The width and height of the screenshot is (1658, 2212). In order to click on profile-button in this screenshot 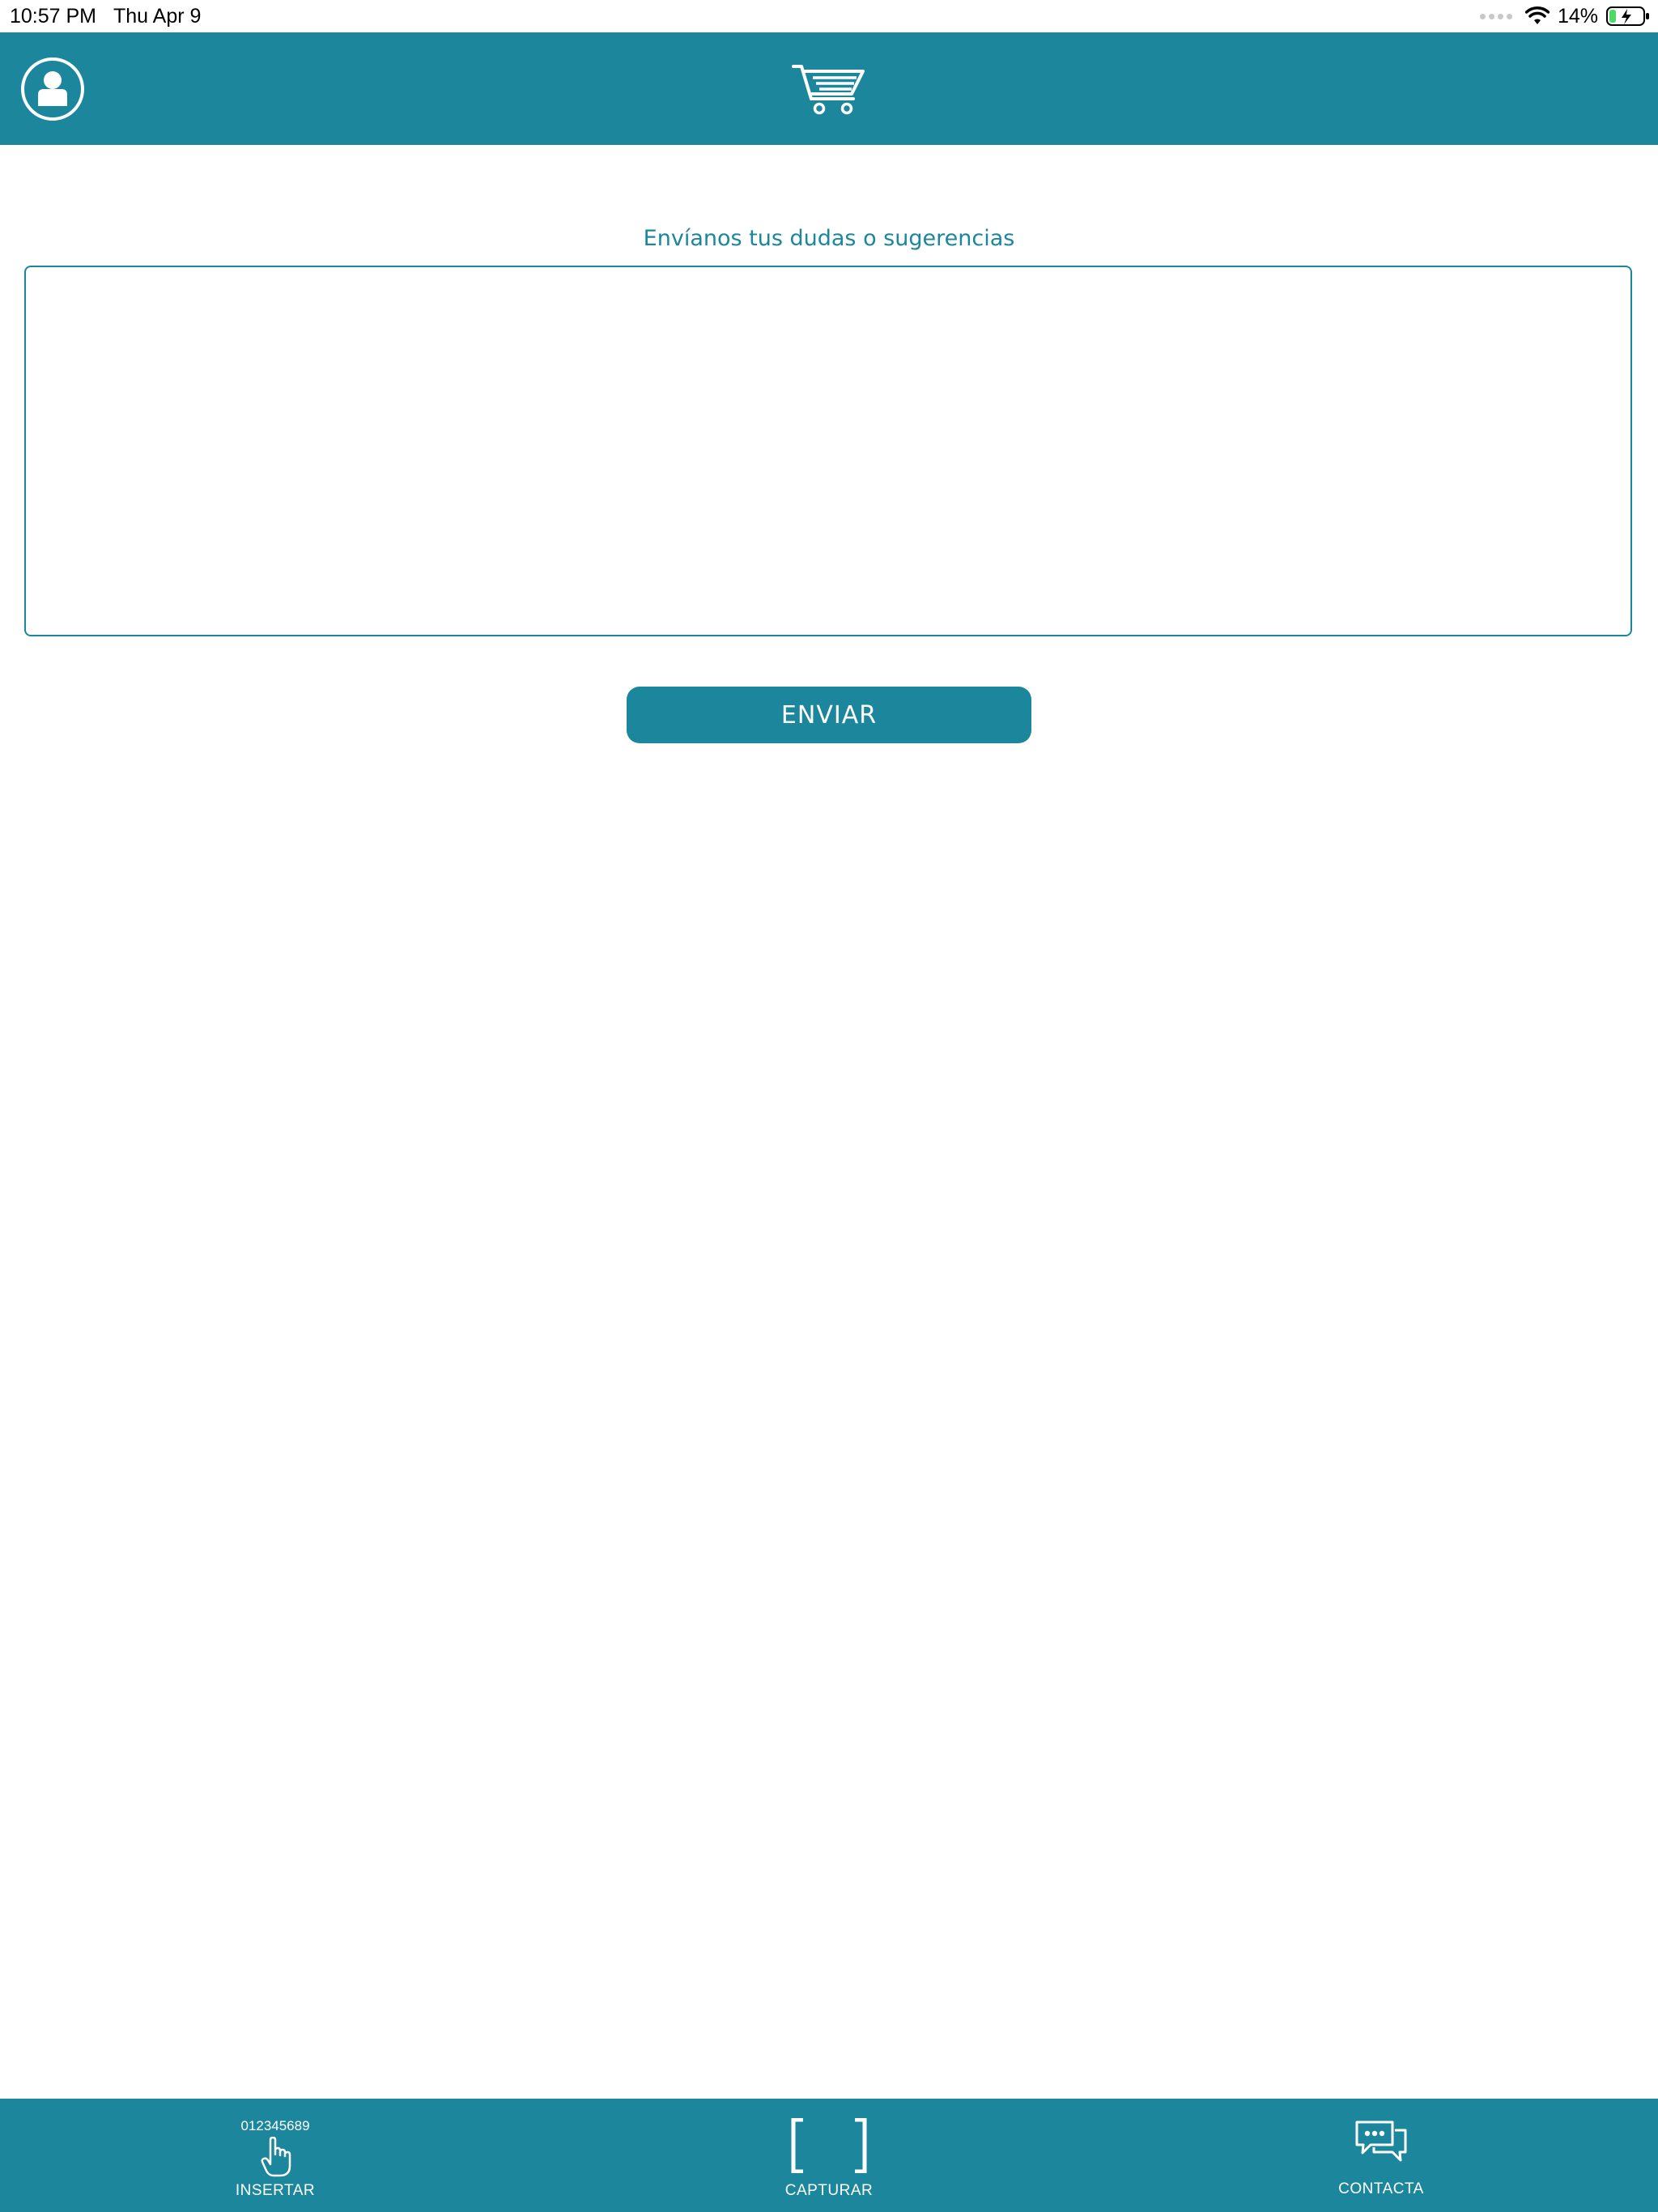, I will do `click(52, 89)`.